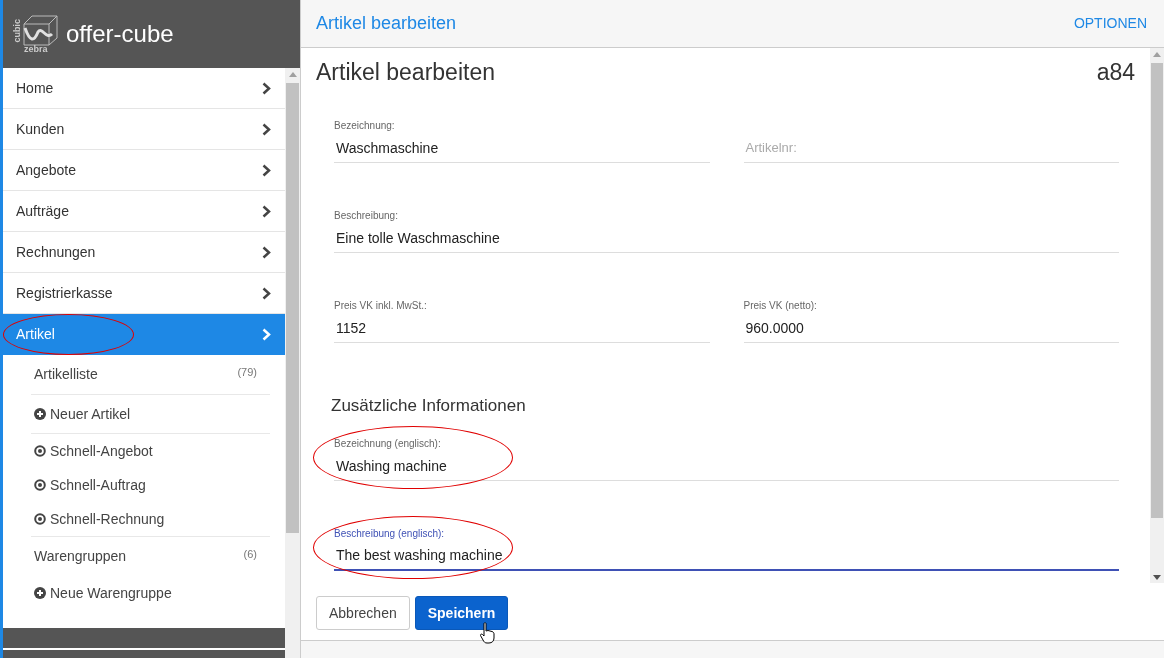 The height and width of the screenshot is (658, 1164). What do you see at coordinates (522, 137) in the screenshot?
I see `input-field: Bezeichnung: Waschmaschine` at bounding box center [522, 137].